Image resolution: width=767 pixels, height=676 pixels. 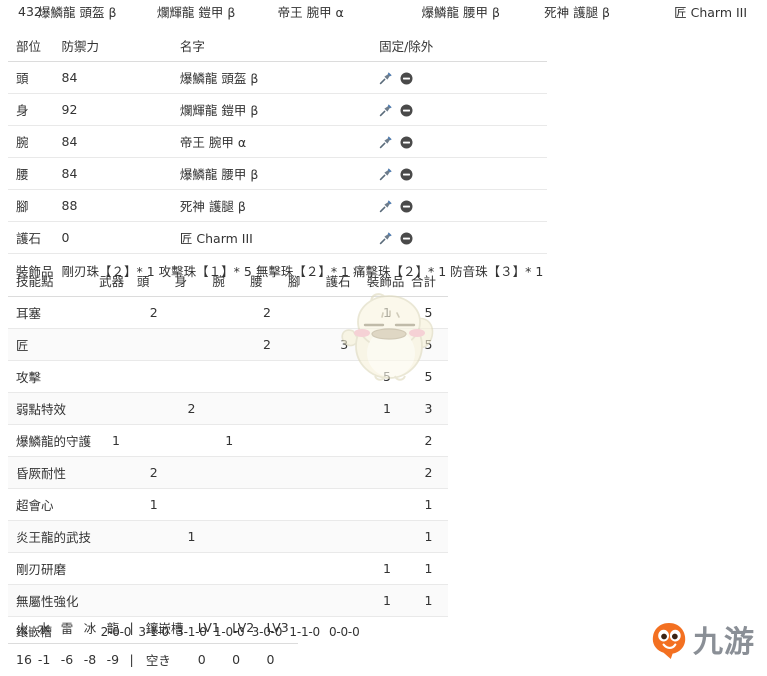 I want to click on table-row: 身 92 爛輝龍 鎧甲 β, so click(x=278, y=109).